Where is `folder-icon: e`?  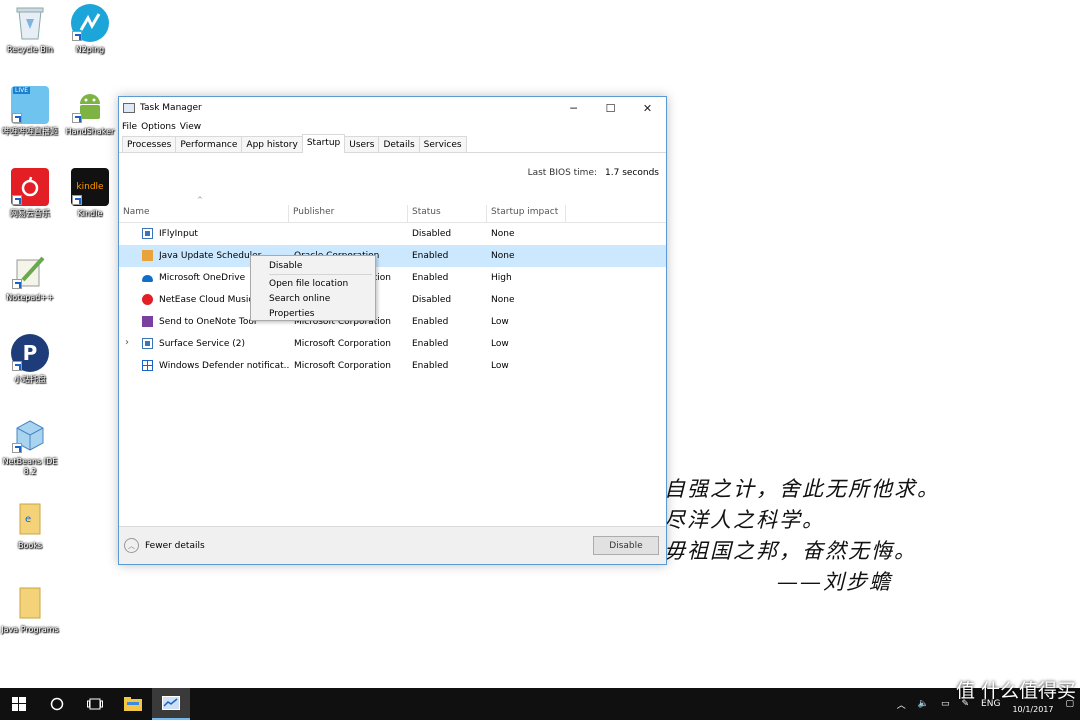 folder-icon: e is located at coordinates (30, 519).